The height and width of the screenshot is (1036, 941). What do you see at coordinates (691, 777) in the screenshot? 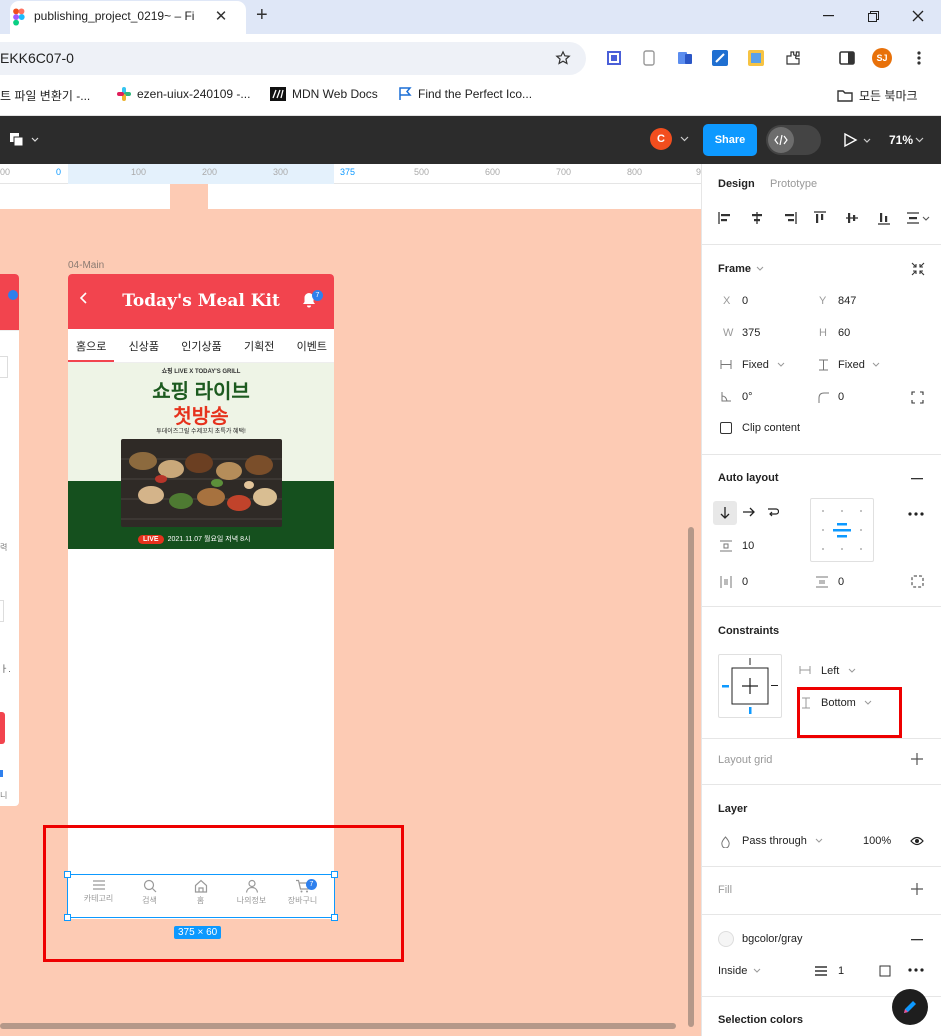
I see `vertical-scrollbar` at bounding box center [691, 777].